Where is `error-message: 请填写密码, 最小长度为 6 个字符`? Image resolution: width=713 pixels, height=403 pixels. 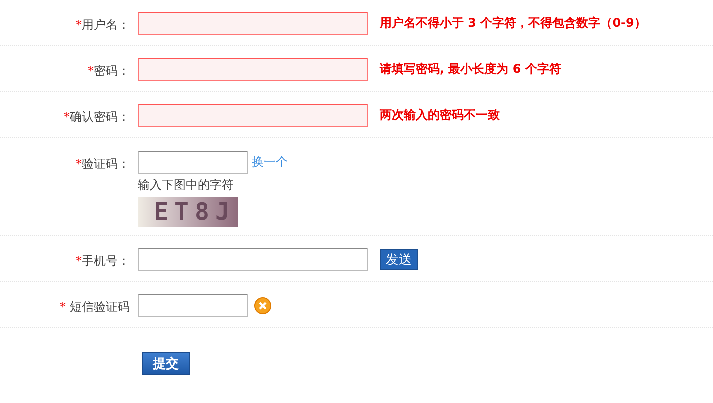
error-message: 请填写密码, 最小长度为 6 个字符 is located at coordinates (471, 69).